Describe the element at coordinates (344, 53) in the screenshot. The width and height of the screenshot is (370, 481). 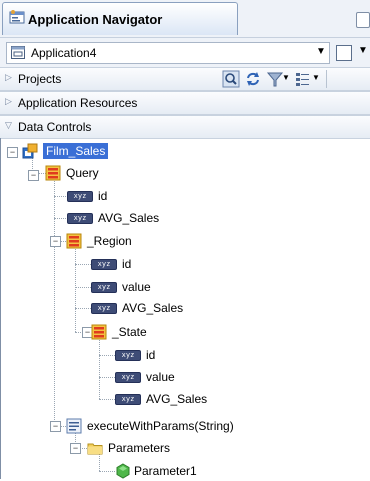
I see `application-menu-icon` at that location.